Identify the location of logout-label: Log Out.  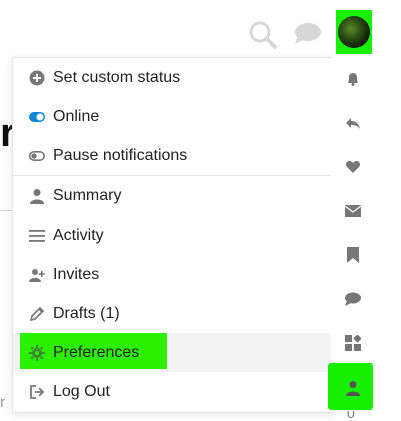
(81, 391).